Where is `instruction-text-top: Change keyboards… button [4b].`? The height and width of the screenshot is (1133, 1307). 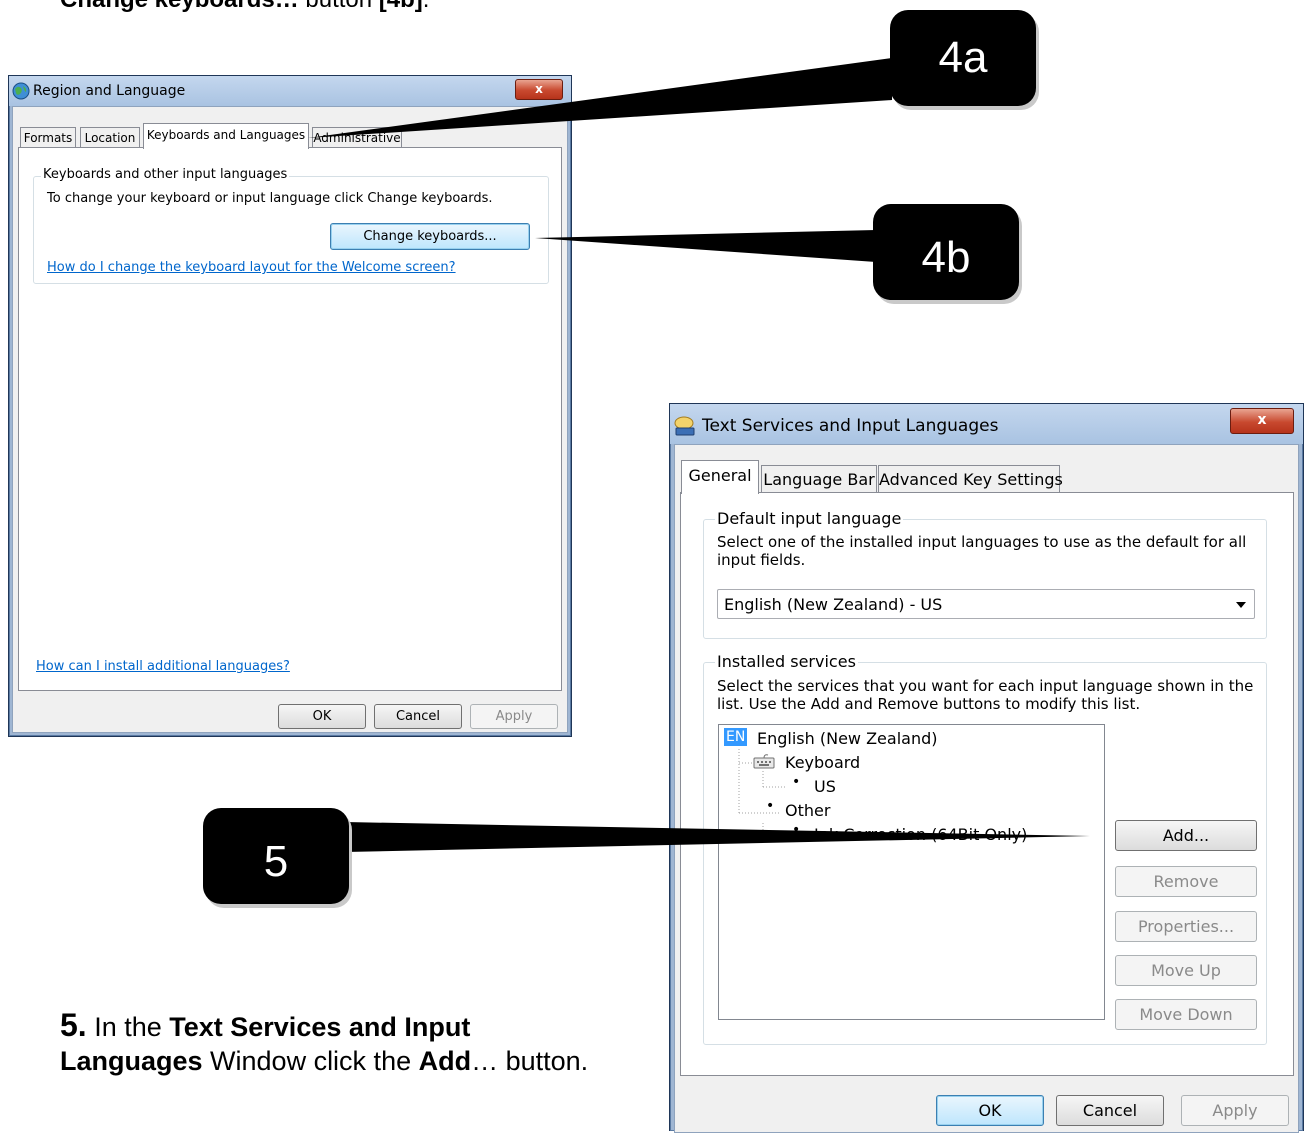
instruction-text-top: Change keyboards… button [4b]. is located at coordinates (244, 7).